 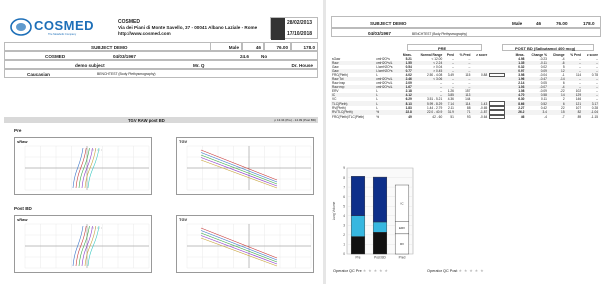 What do you see at coordinates (344, 187) in the screenshot?
I see `y-tick-label: 7` at bounding box center [344, 187].